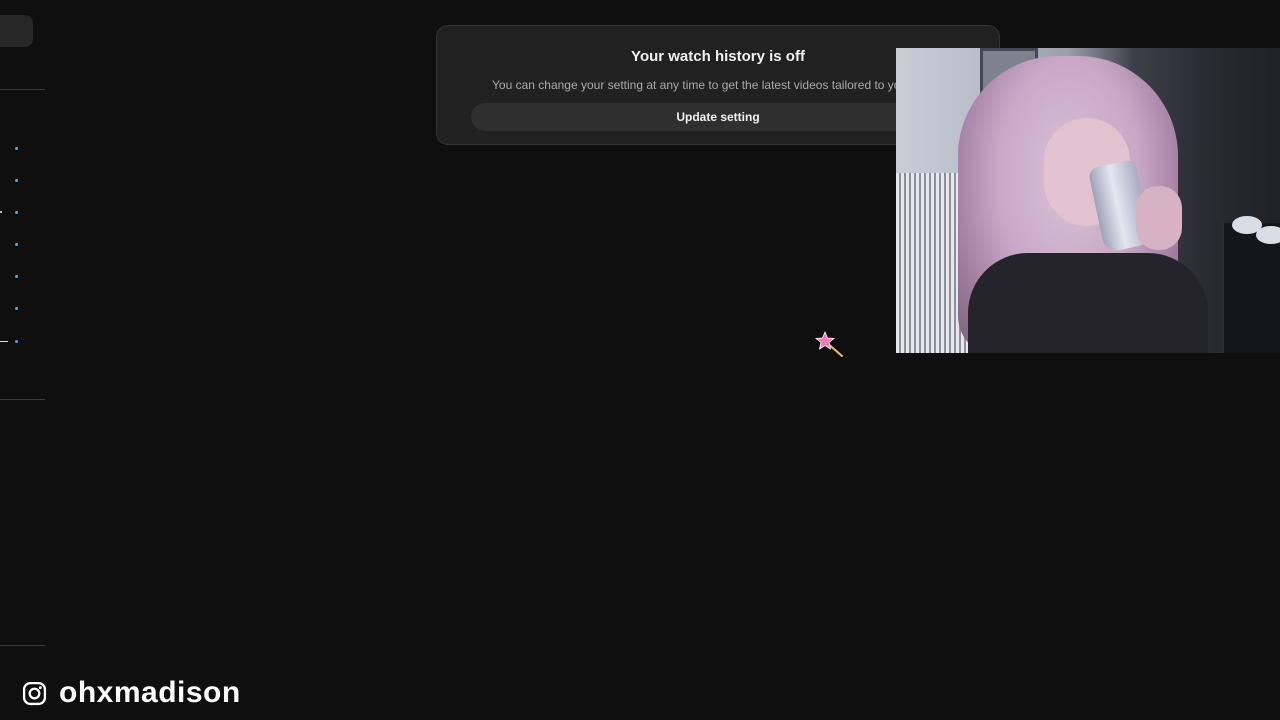 This screenshot has width=1280, height=720. Describe the element at coordinates (1159, 218) in the screenshot. I see `streamer-hand` at that location.